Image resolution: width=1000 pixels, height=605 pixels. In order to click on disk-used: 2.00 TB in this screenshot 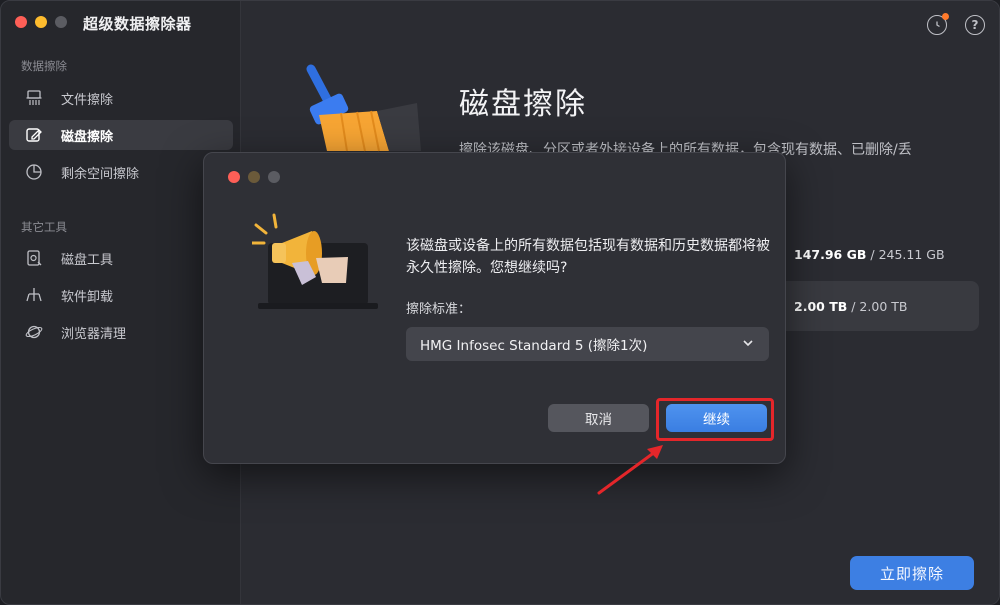, I will do `click(821, 306)`.